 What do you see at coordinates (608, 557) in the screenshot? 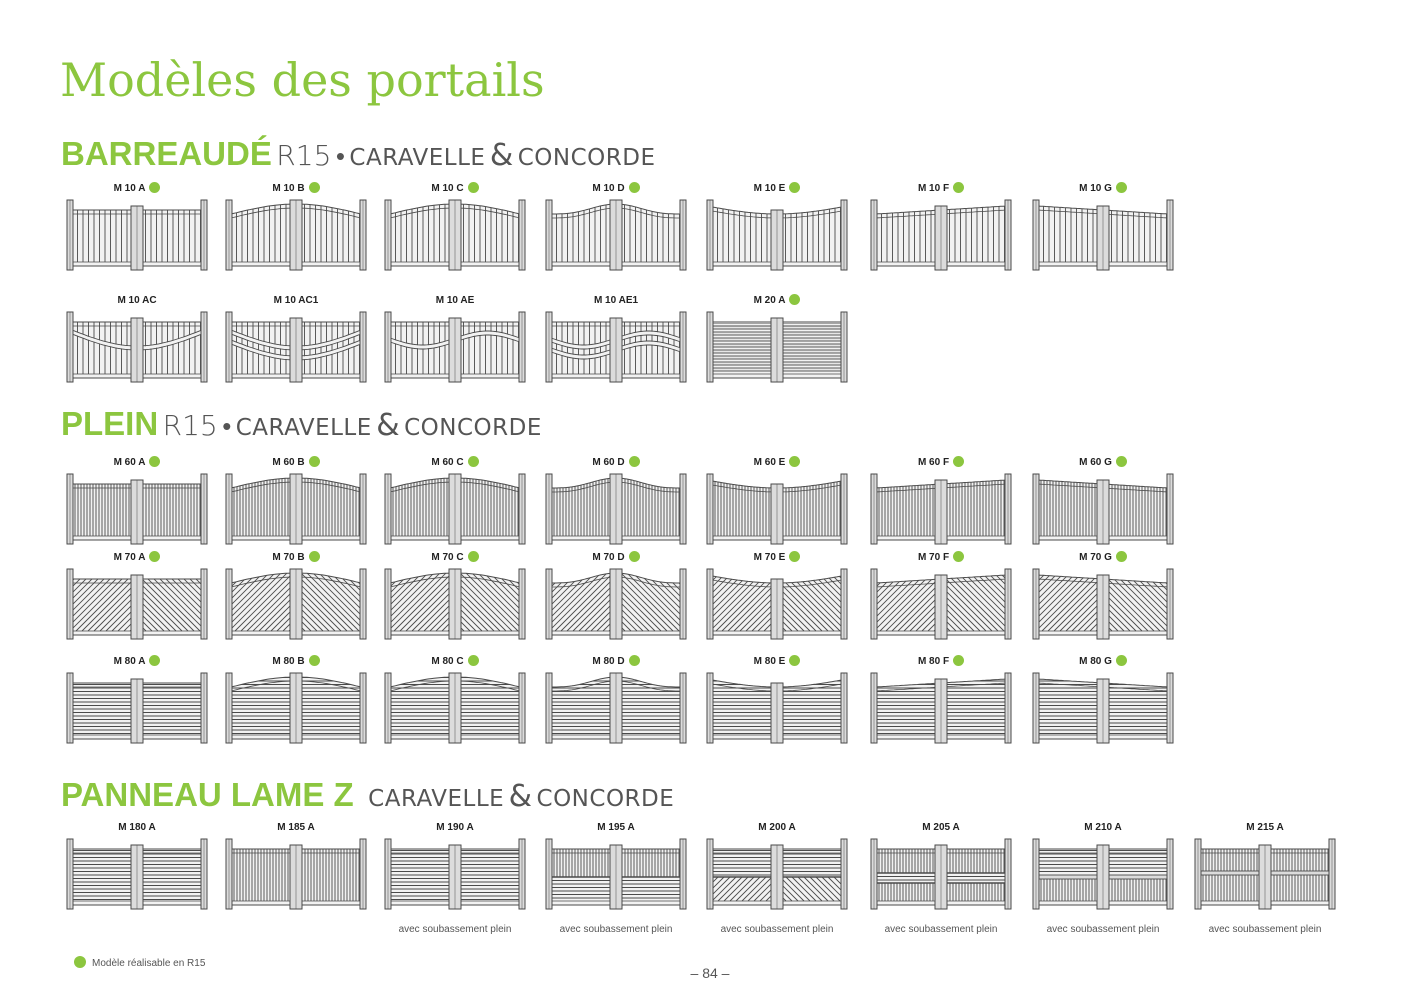
I see `gate-model-code: M 70 D` at bounding box center [608, 557].